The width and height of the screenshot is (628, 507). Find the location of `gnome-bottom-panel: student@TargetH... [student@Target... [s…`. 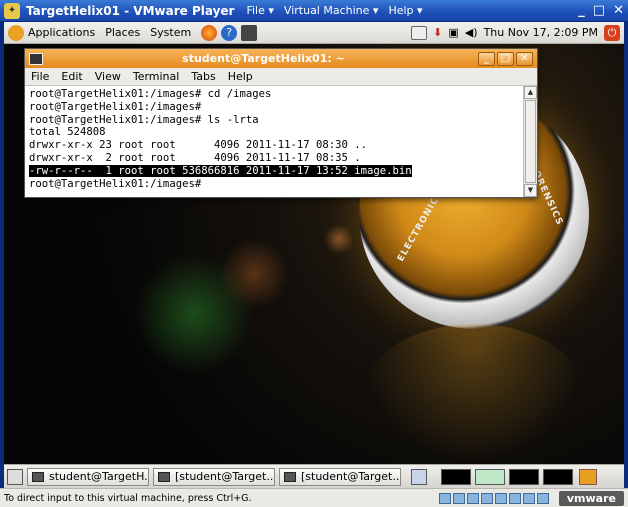

gnome-bottom-panel: student@TargetH... [student@Target... [s… is located at coordinates (314, 476).